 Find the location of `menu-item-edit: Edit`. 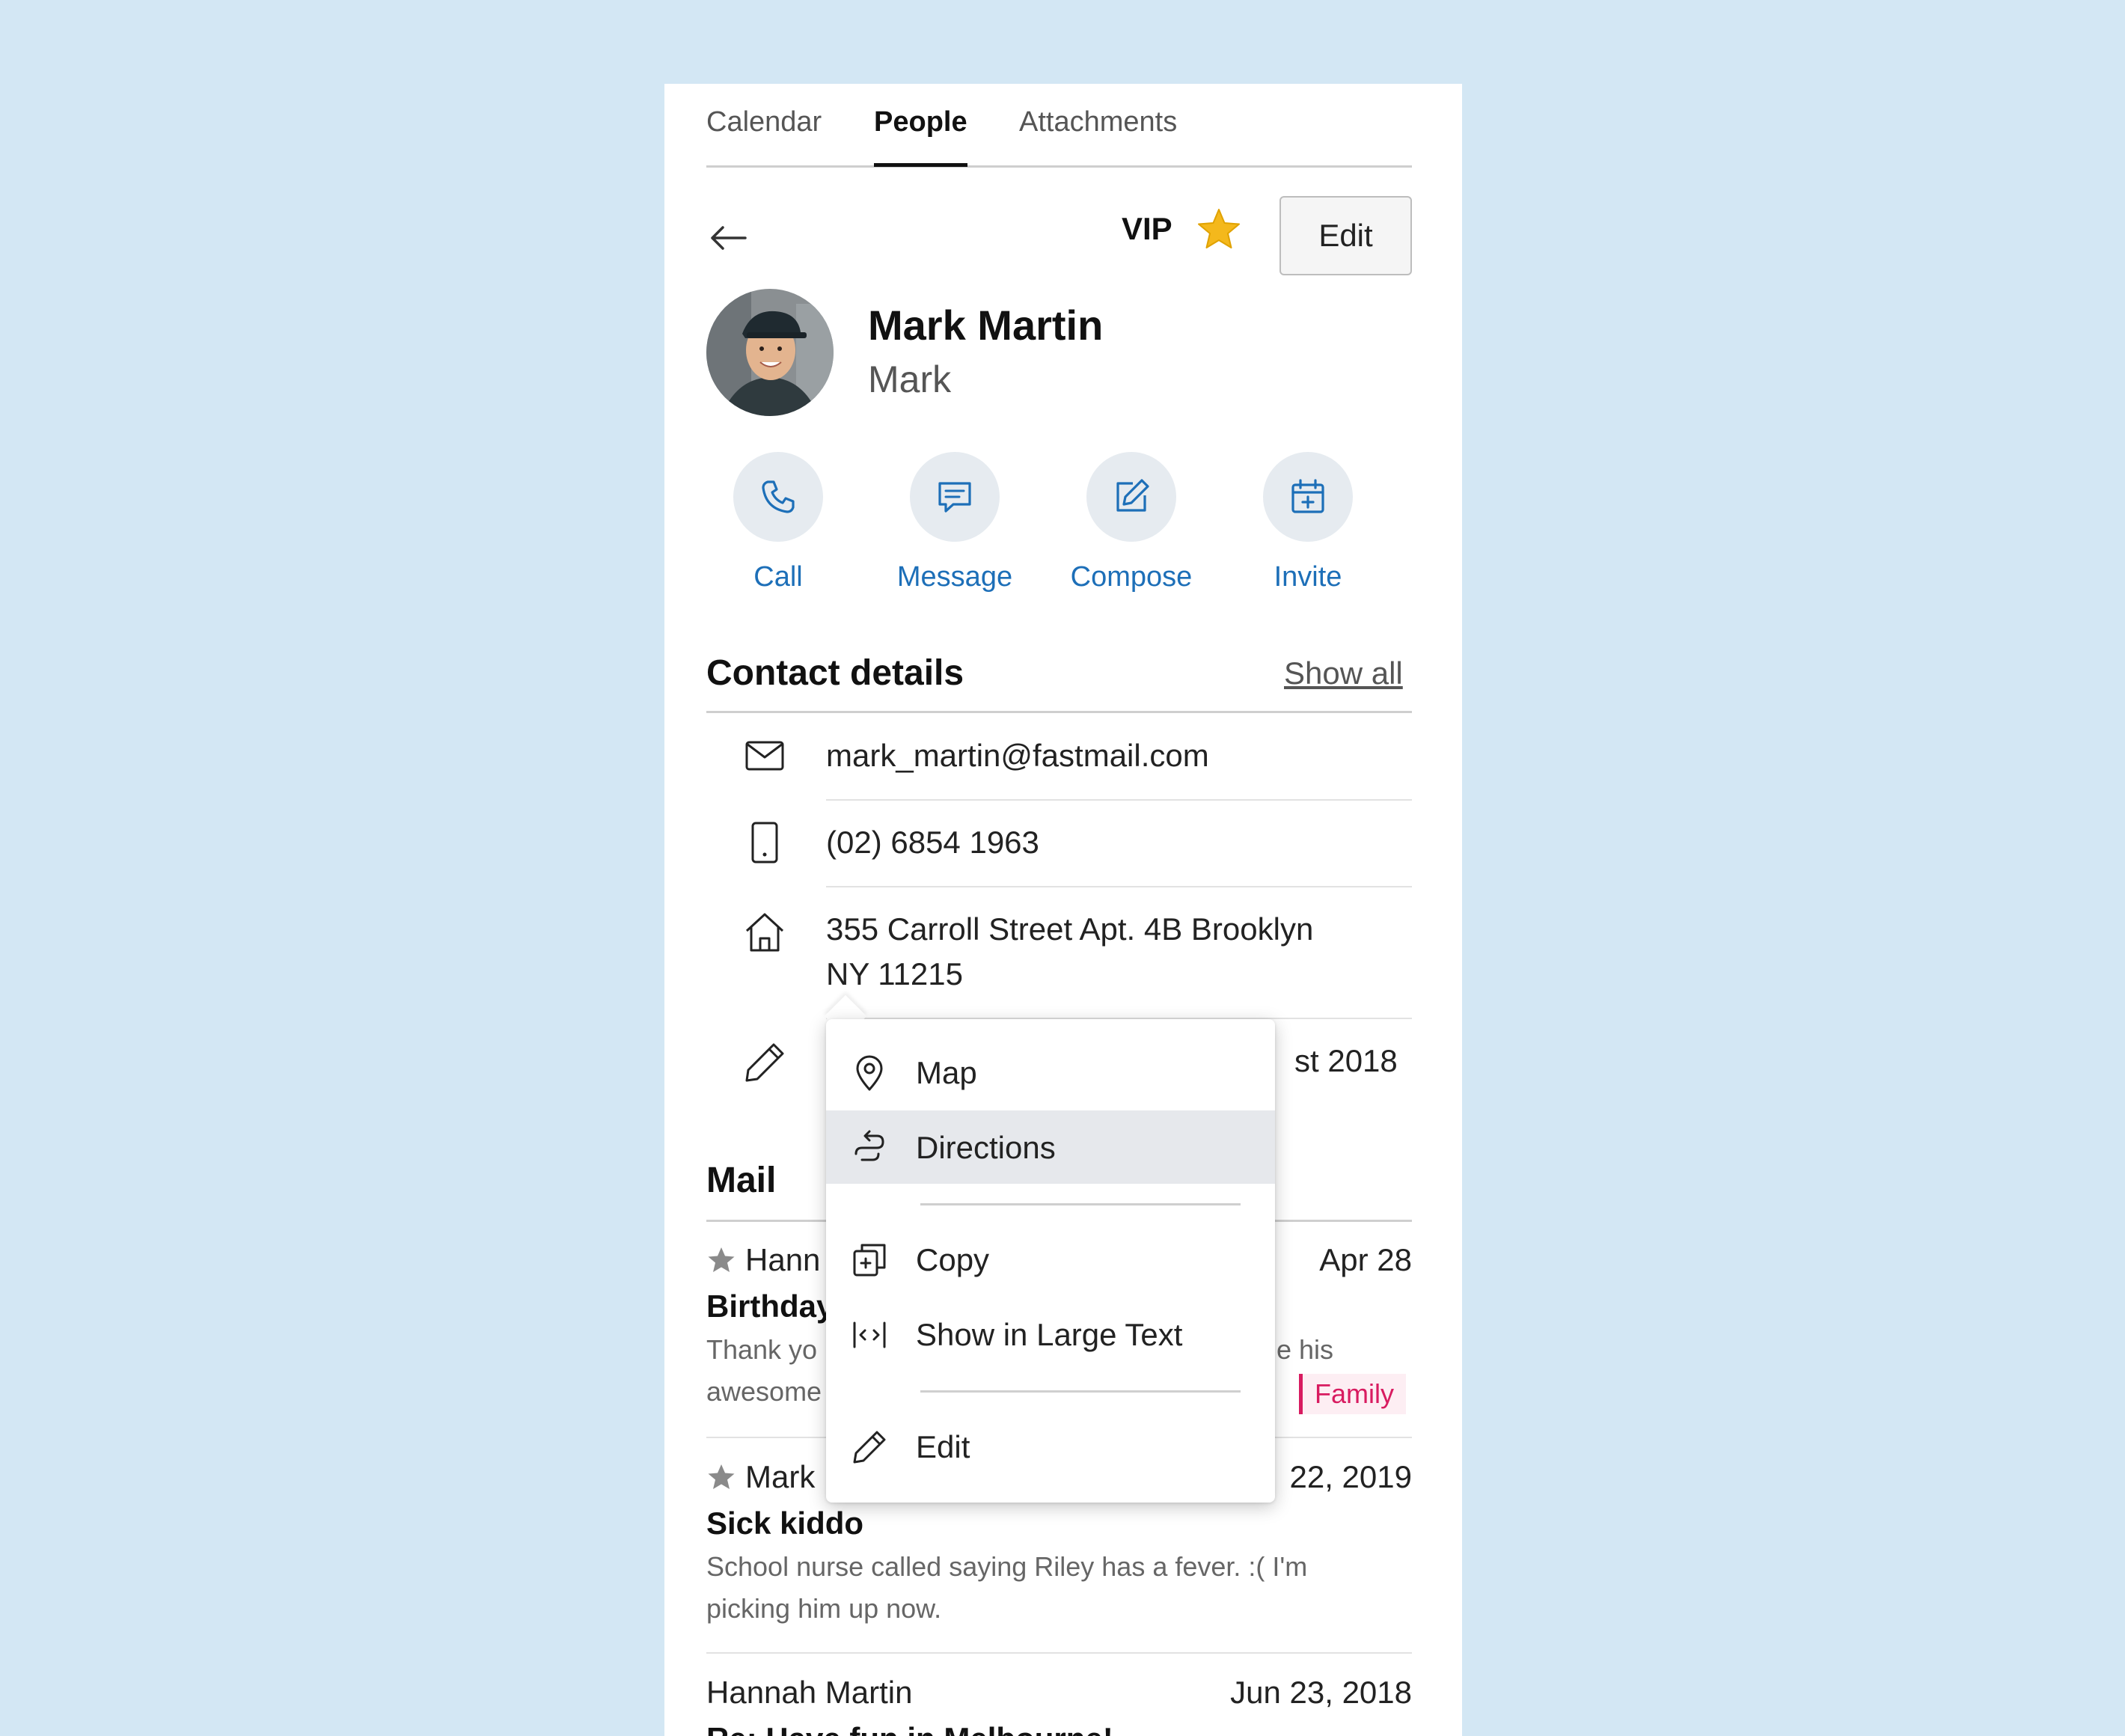

menu-item-edit: Edit is located at coordinates (1050, 1446).